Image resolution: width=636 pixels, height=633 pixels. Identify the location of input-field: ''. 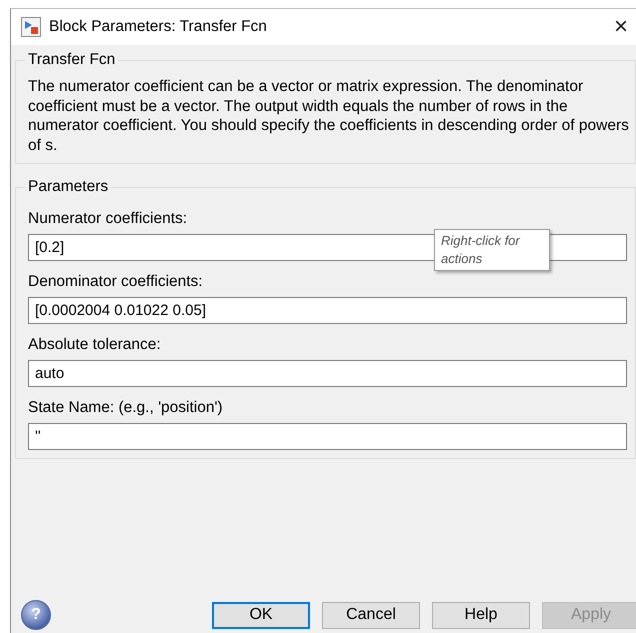
(327, 436).